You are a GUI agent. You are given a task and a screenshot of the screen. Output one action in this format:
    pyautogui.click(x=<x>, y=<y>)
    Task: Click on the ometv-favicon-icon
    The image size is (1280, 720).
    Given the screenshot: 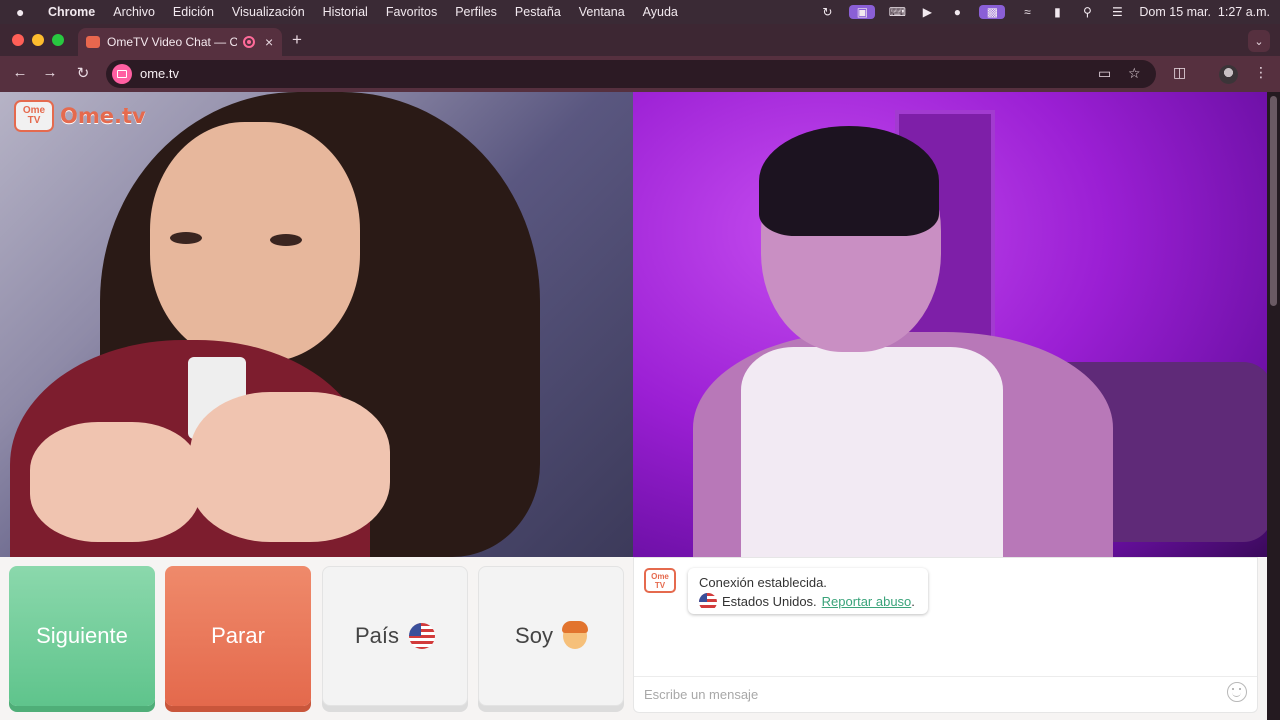 What is the action you would take?
    pyautogui.click(x=93, y=42)
    